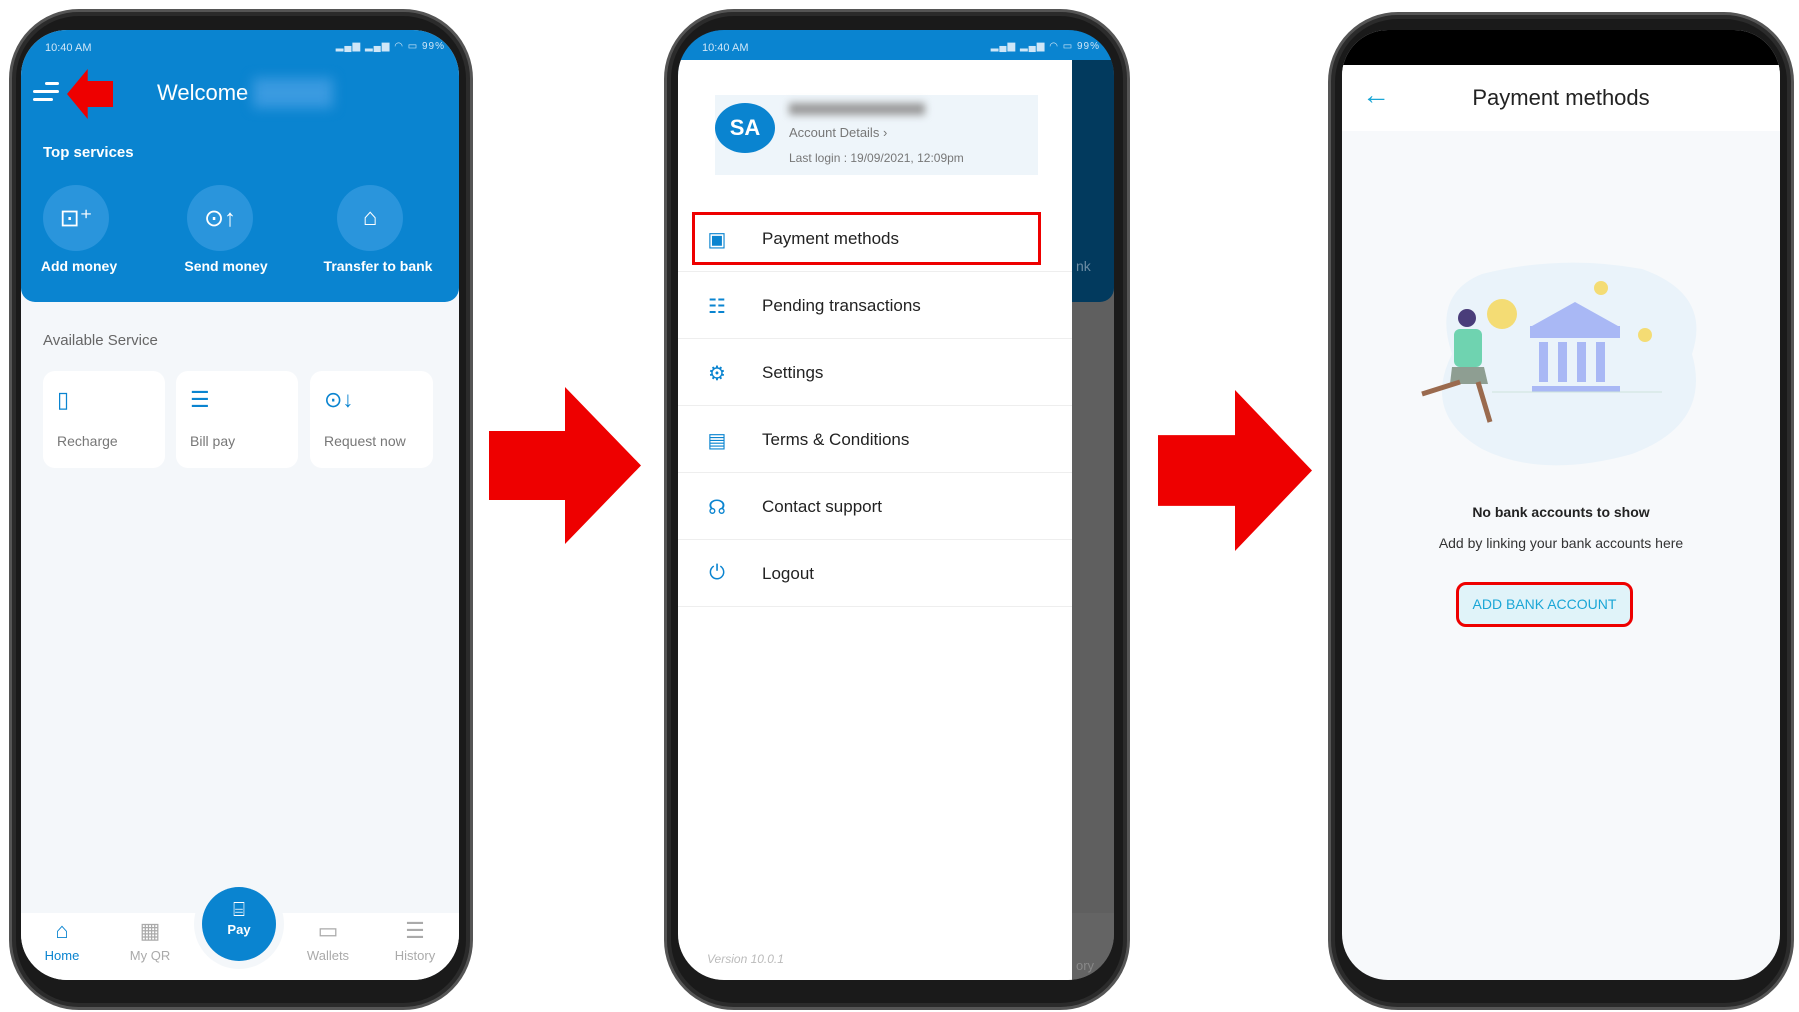  Describe the element at coordinates (240, 45) in the screenshot. I see `status-bar: 10:40 AM ▂▄▆ ▂▄▆ ◠ ▭ 99%` at that location.